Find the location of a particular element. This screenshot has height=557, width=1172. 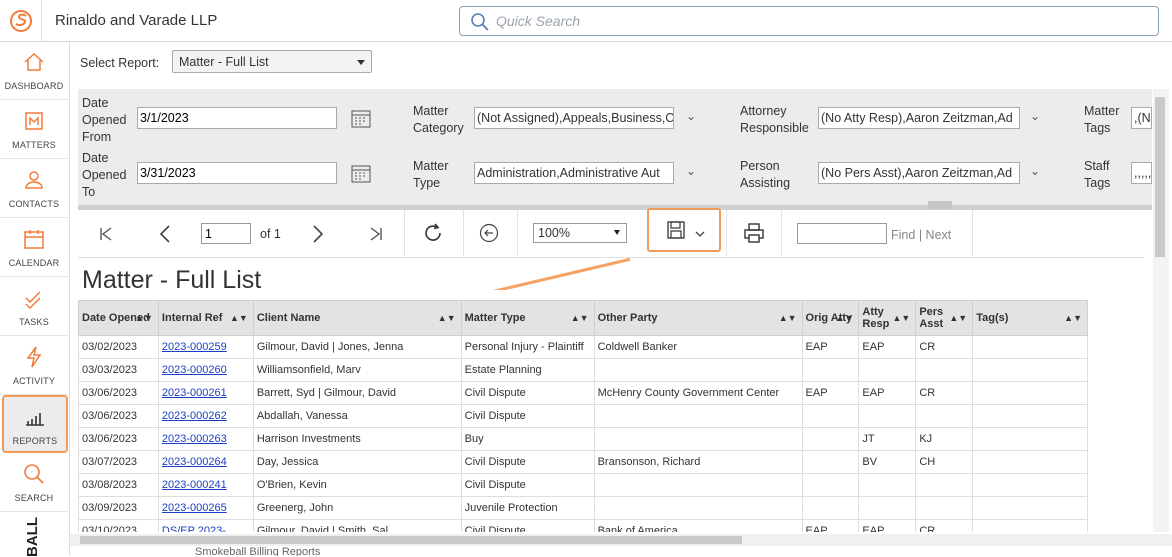

matter-ref-link: 2023-000262 is located at coordinates (194, 416).